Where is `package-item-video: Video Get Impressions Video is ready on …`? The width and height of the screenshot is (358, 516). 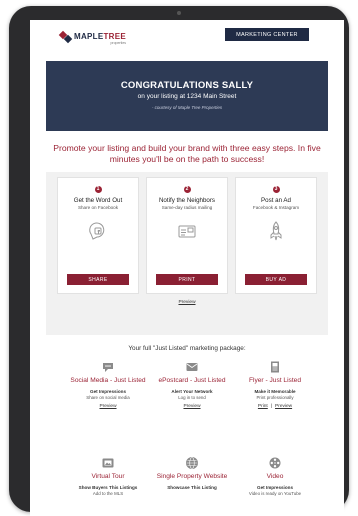
package-item-video: Video Get Impressions Video is ready on … is located at coordinates (275, 476).